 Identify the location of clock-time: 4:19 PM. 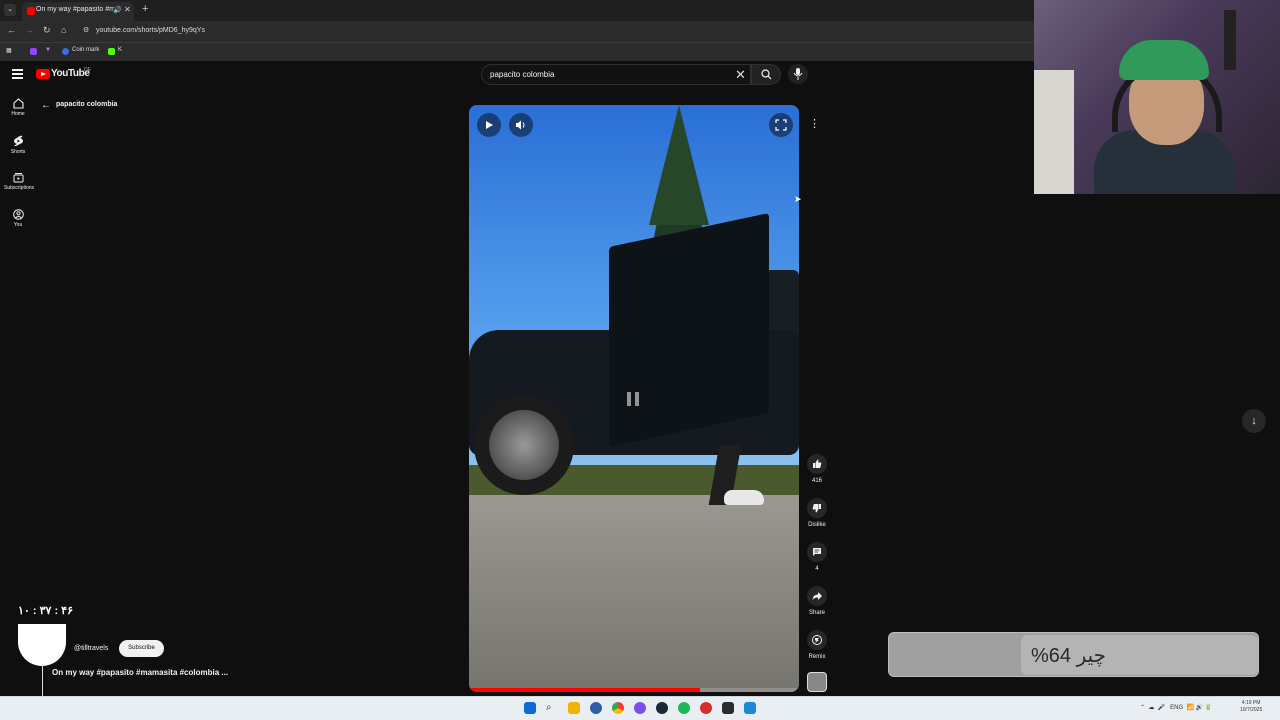
(1251, 703).